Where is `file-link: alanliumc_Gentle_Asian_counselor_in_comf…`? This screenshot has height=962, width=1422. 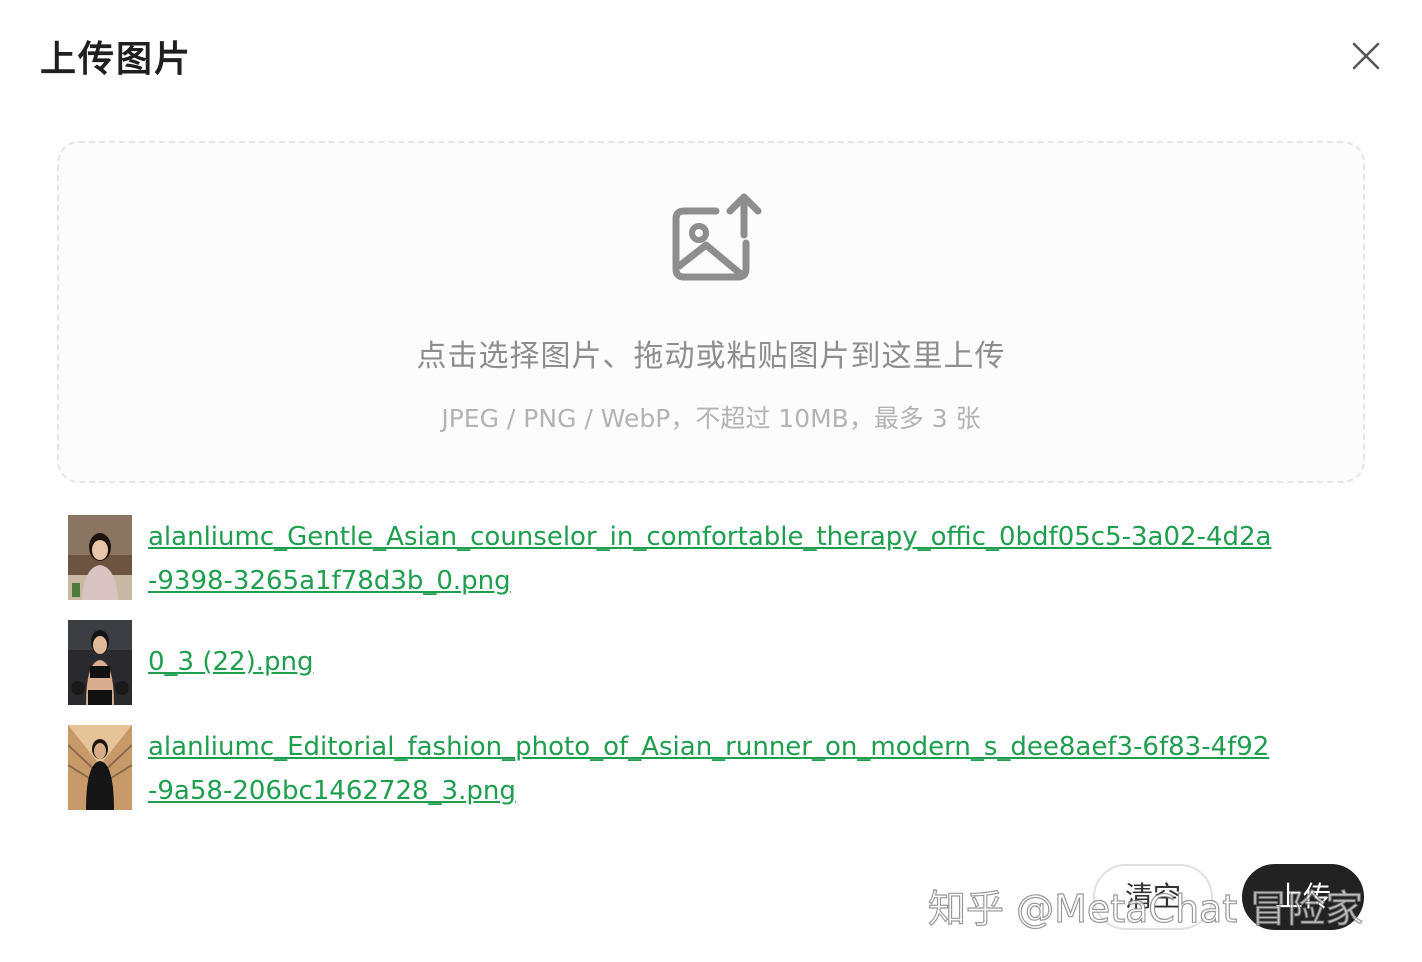 file-link: alanliumc_Gentle_Asian_counselor_in_comf… is located at coordinates (713, 559).